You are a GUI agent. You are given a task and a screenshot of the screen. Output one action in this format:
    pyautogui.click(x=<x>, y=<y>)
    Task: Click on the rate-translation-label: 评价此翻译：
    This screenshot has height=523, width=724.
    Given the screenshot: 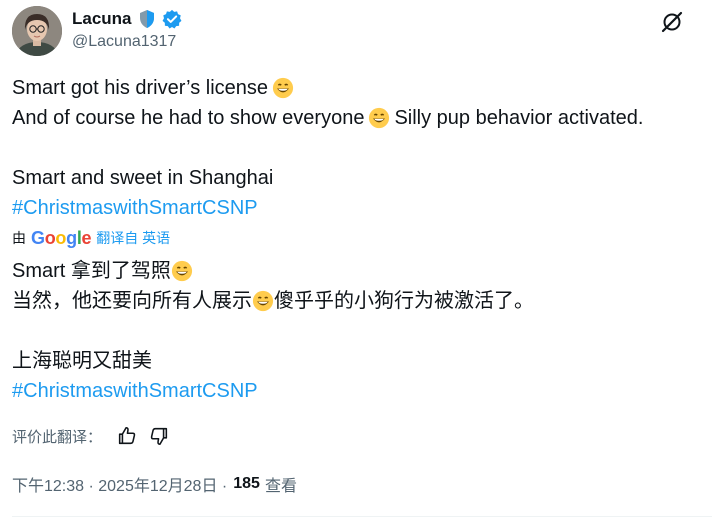 What is the action you would take?
    pyautogui.click(x=57, y=437)
    